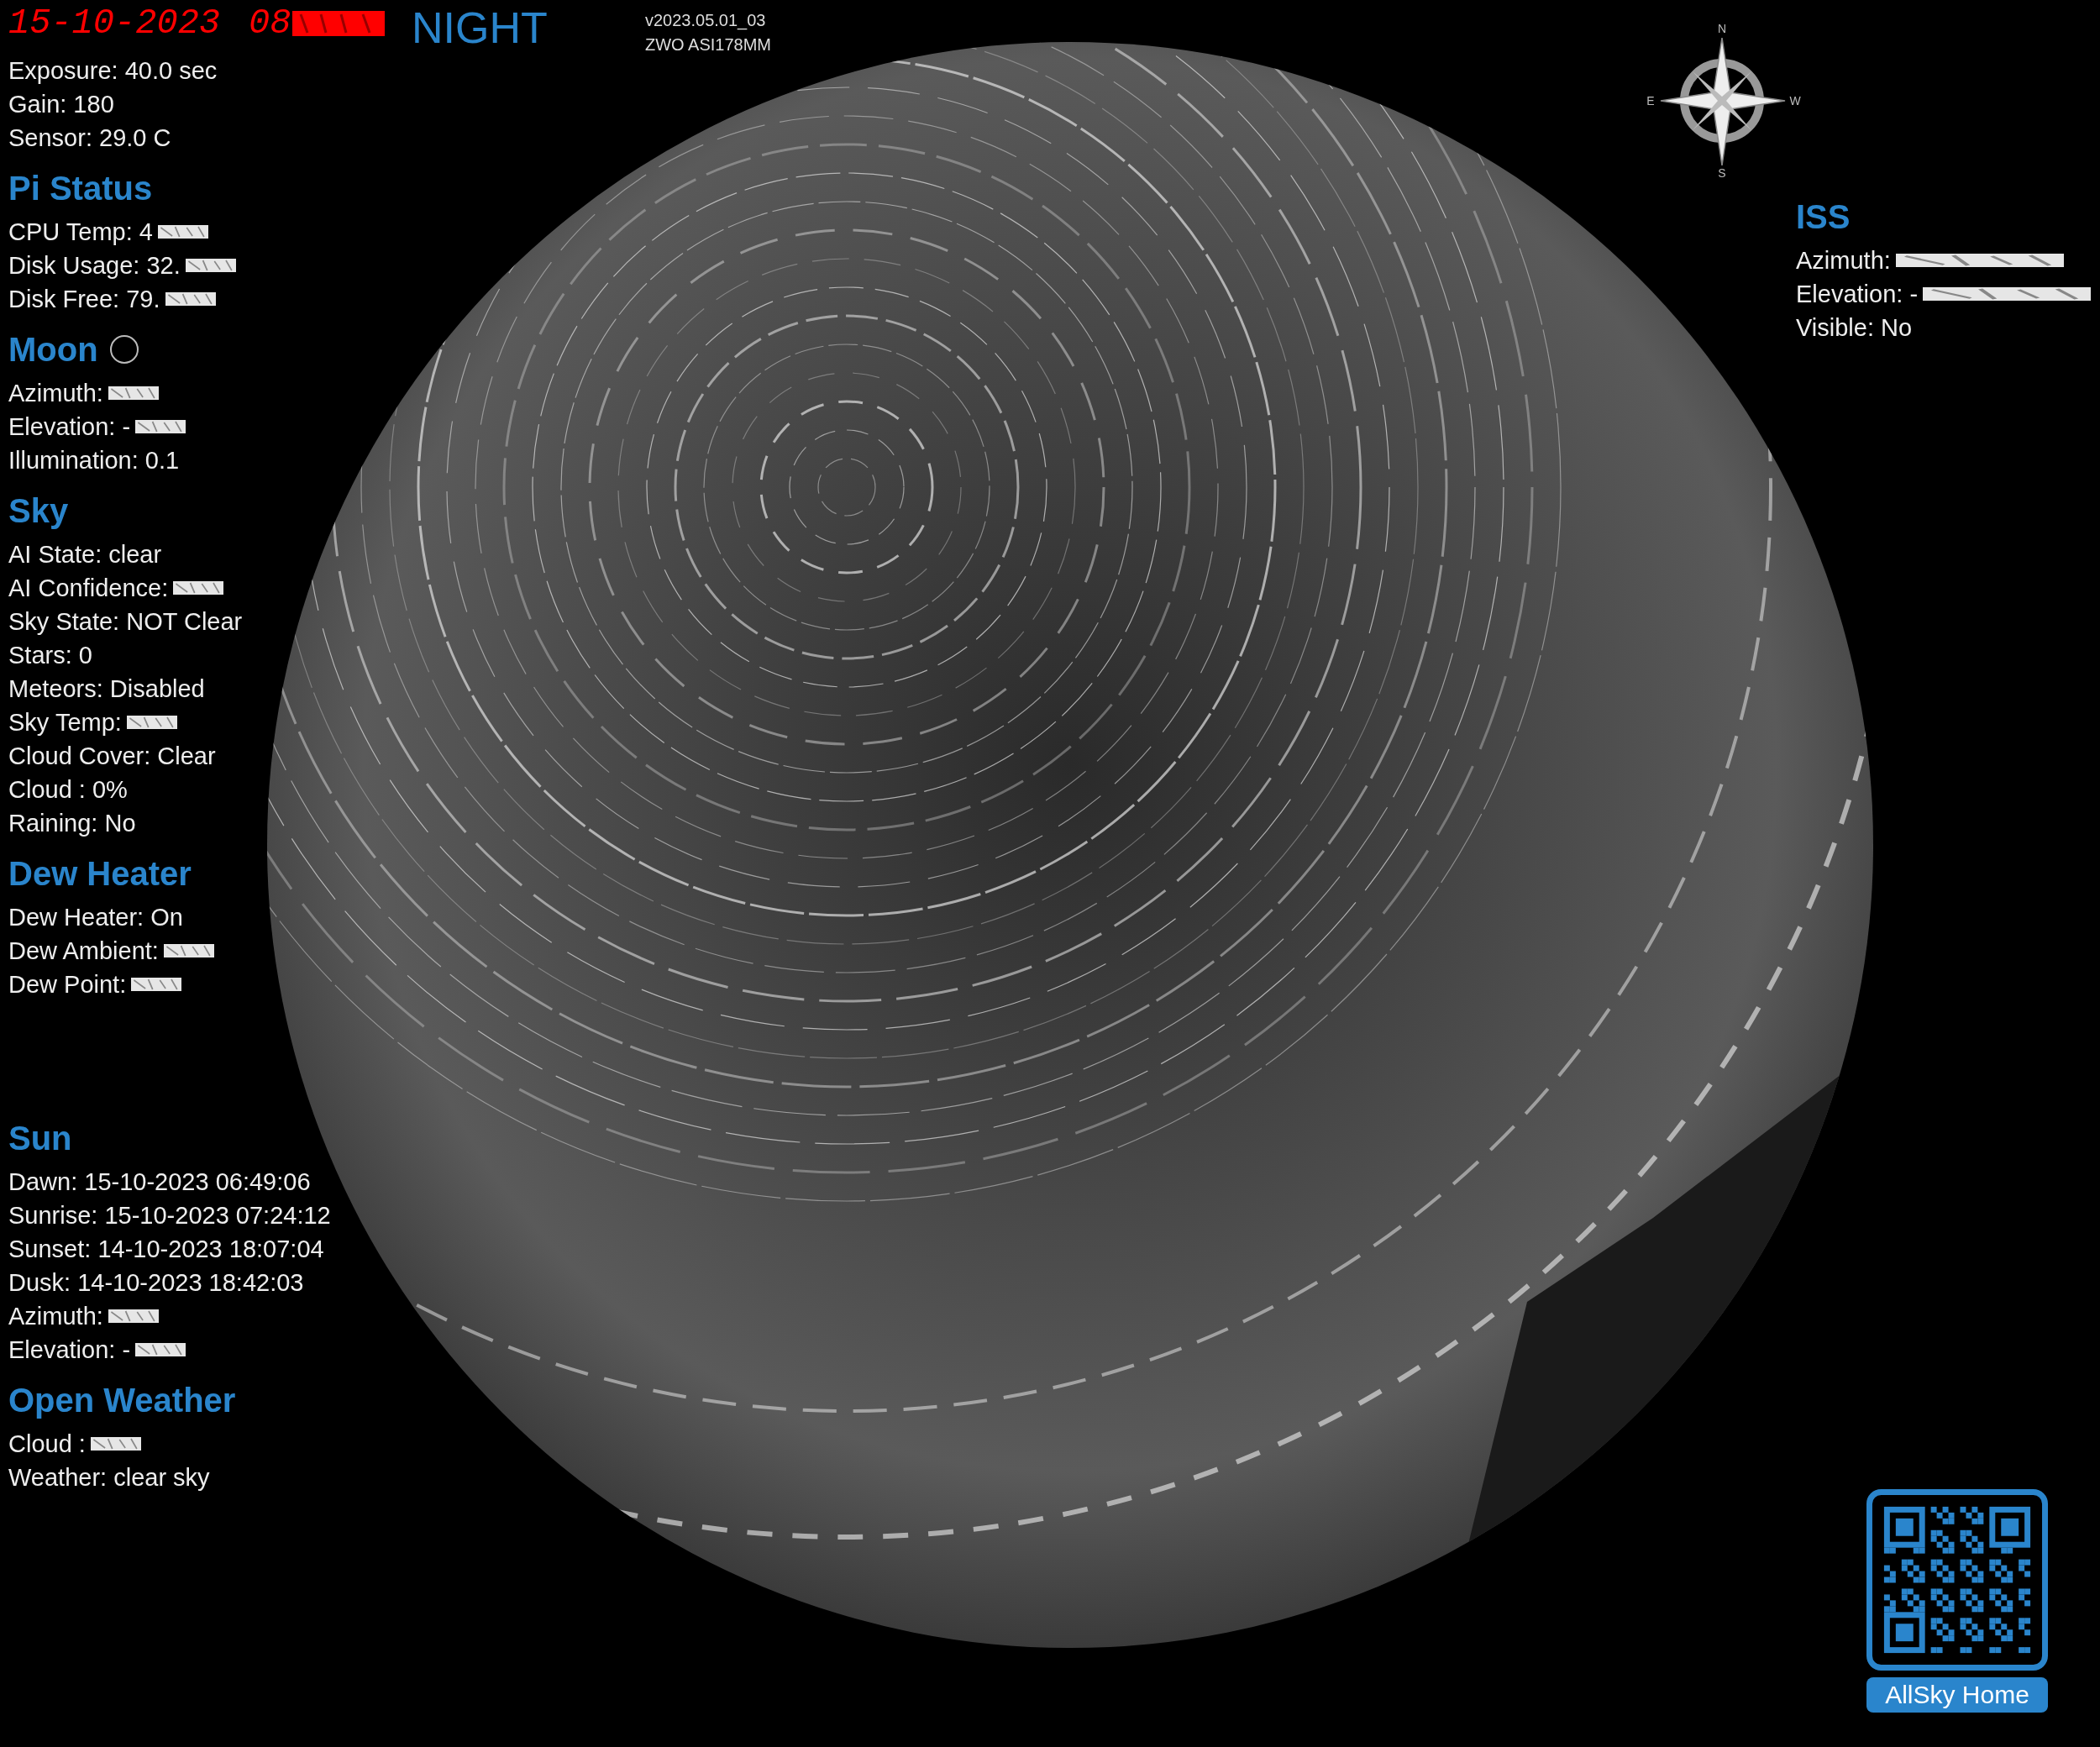 The image size is (2100, 1747). What do you see at coordinates (706, 21) in the screenshot?
I see `version-text: v2023.05.01_03` at bounding box center [706, 21].